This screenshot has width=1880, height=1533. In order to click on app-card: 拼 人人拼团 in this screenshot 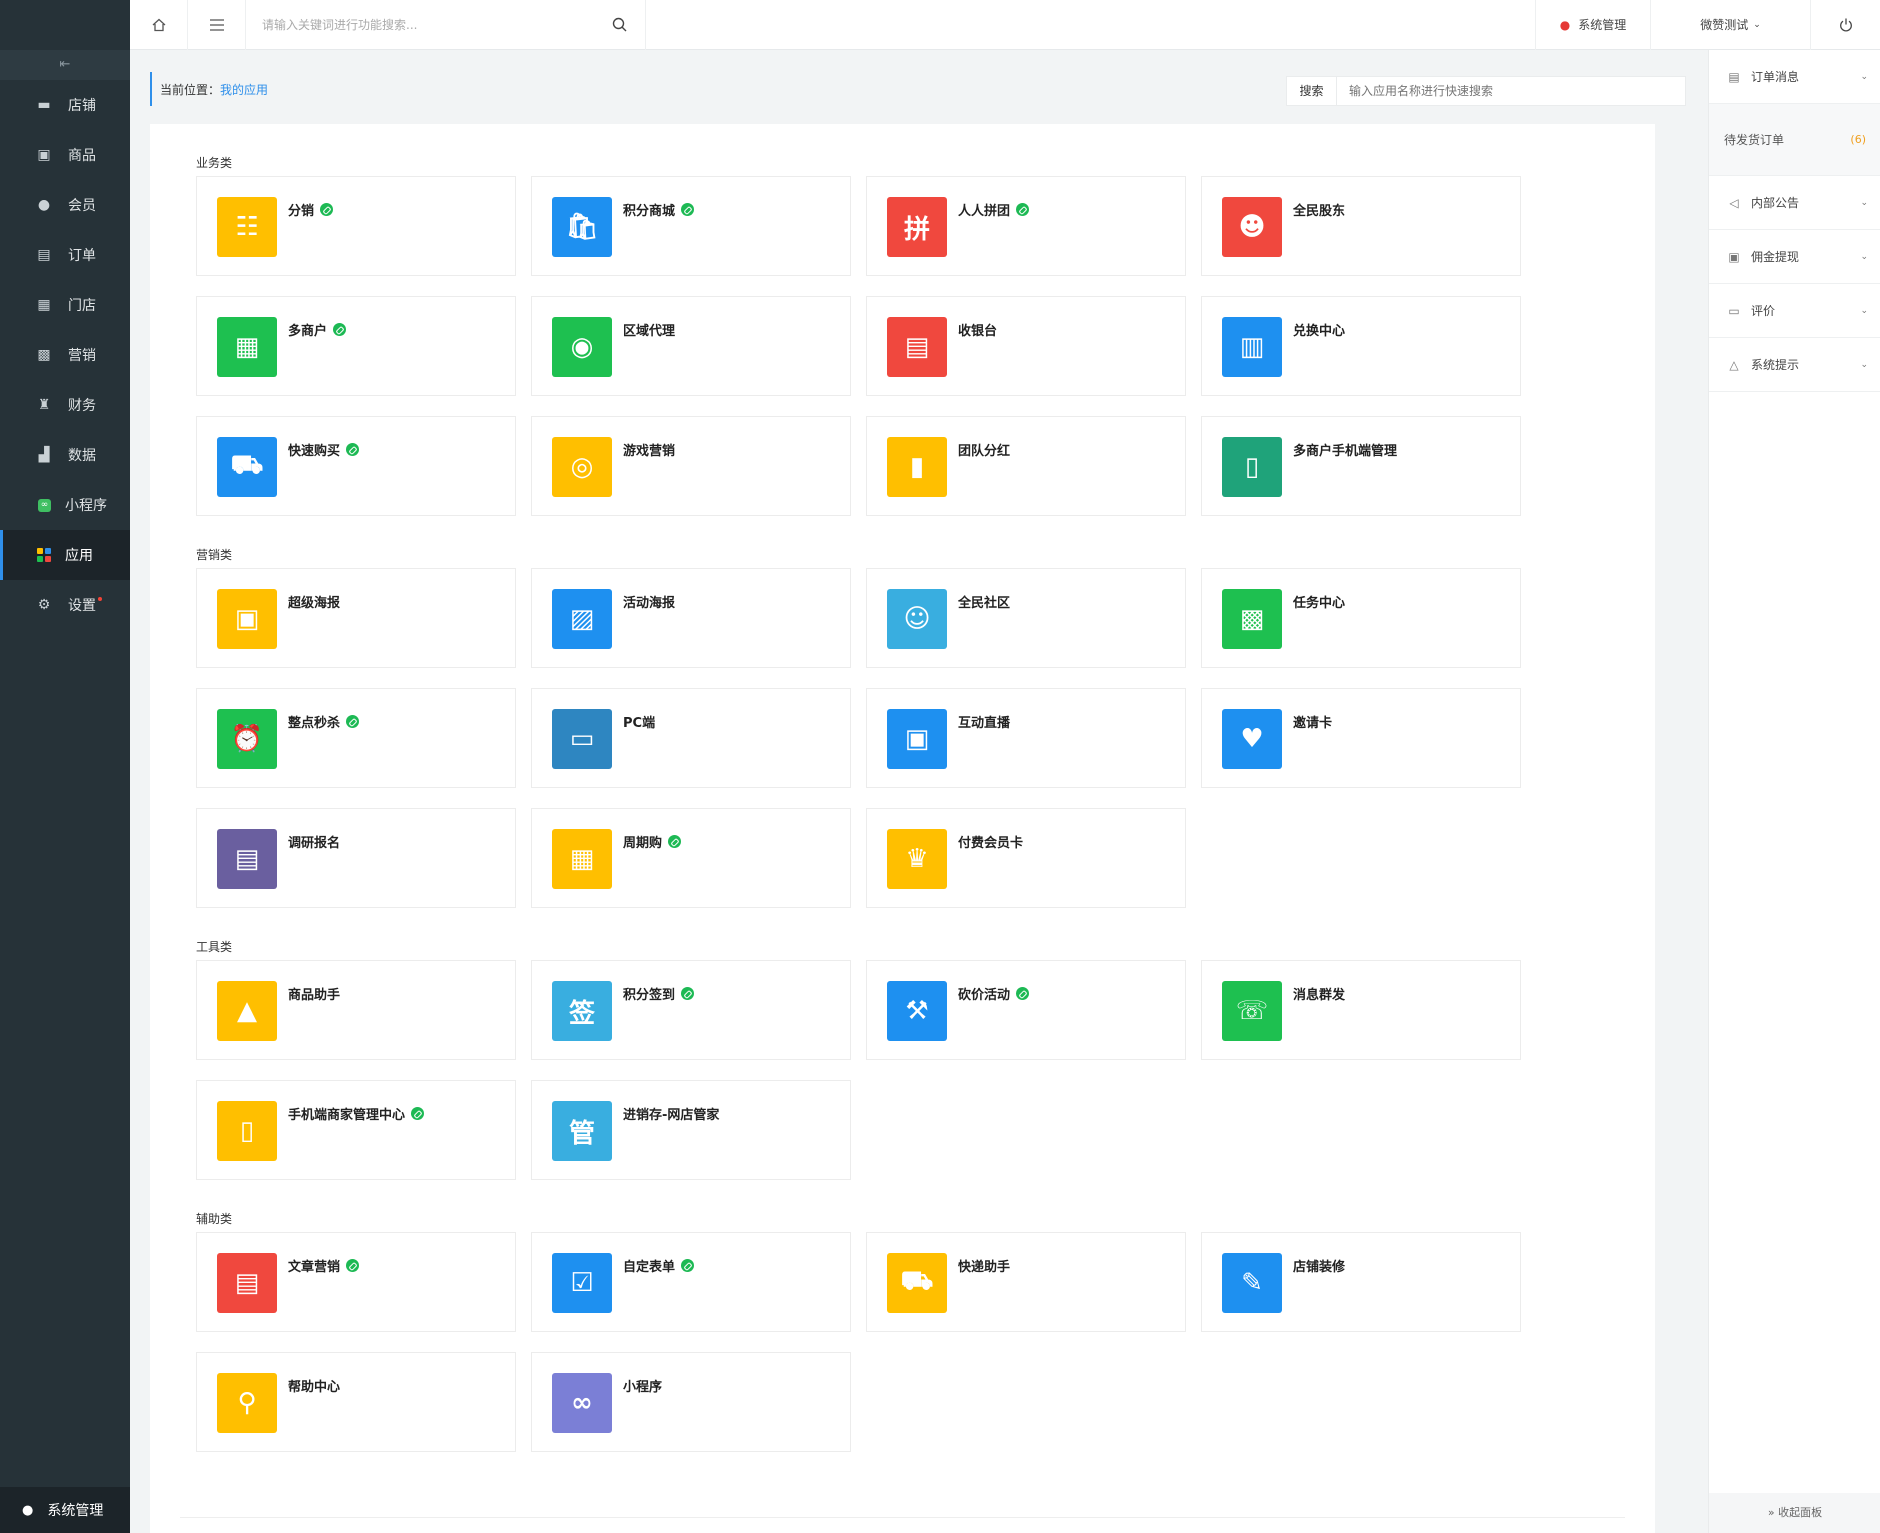, I will do `click(1026, 226)`.